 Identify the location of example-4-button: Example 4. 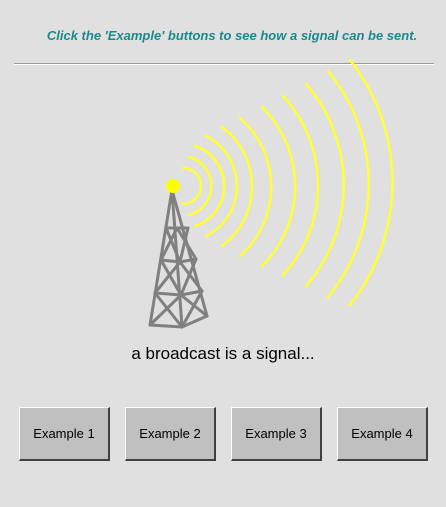
(382, 434).